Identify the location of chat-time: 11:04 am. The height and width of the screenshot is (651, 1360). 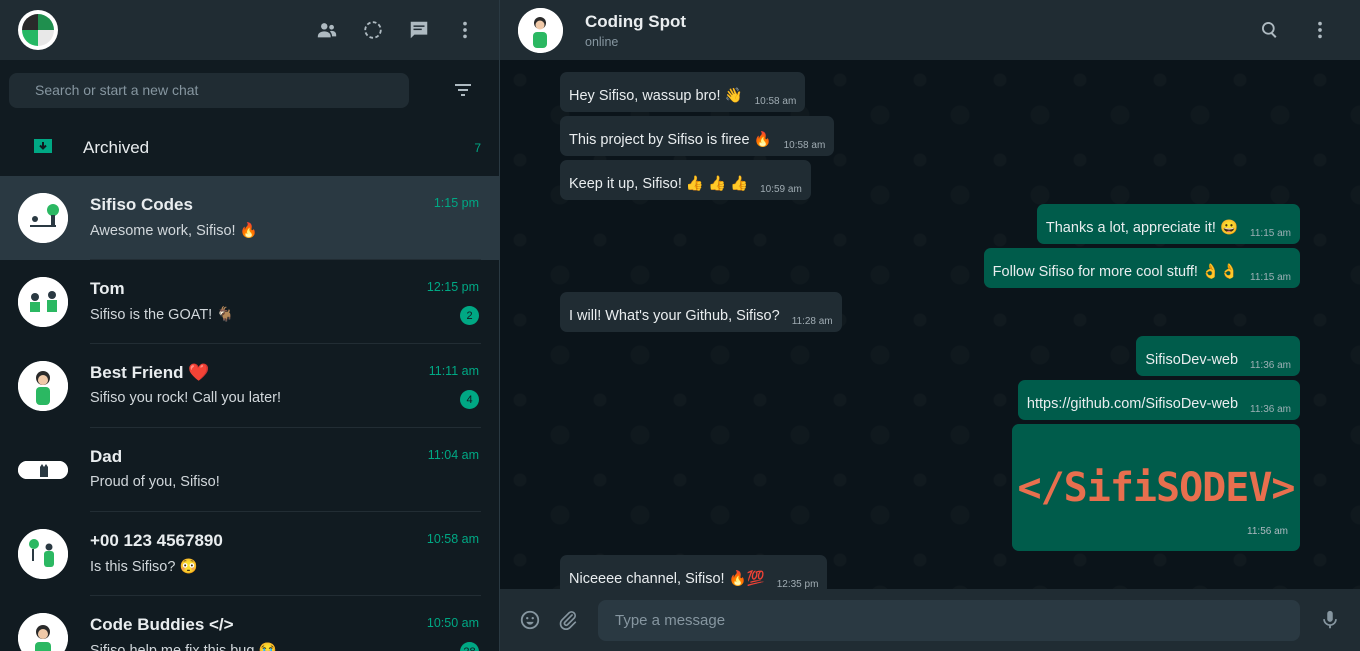
(453, 455).